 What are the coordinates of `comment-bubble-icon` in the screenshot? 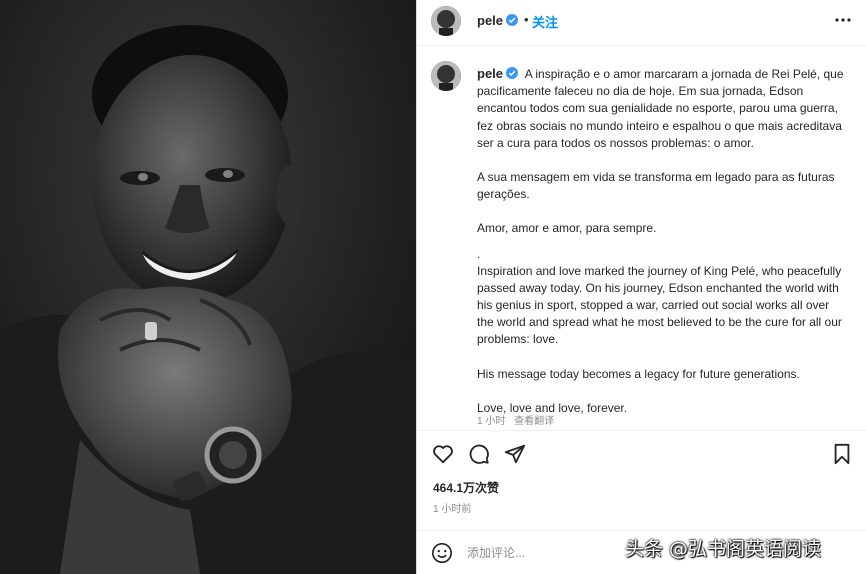 It's located at (479, 454).